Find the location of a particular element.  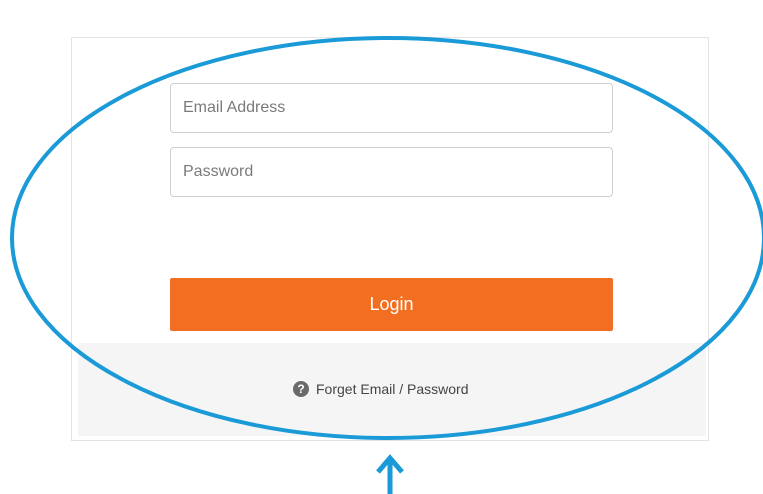

forget-credentials-link: ? Forget Email / Password is located at coordinates (381, 389).